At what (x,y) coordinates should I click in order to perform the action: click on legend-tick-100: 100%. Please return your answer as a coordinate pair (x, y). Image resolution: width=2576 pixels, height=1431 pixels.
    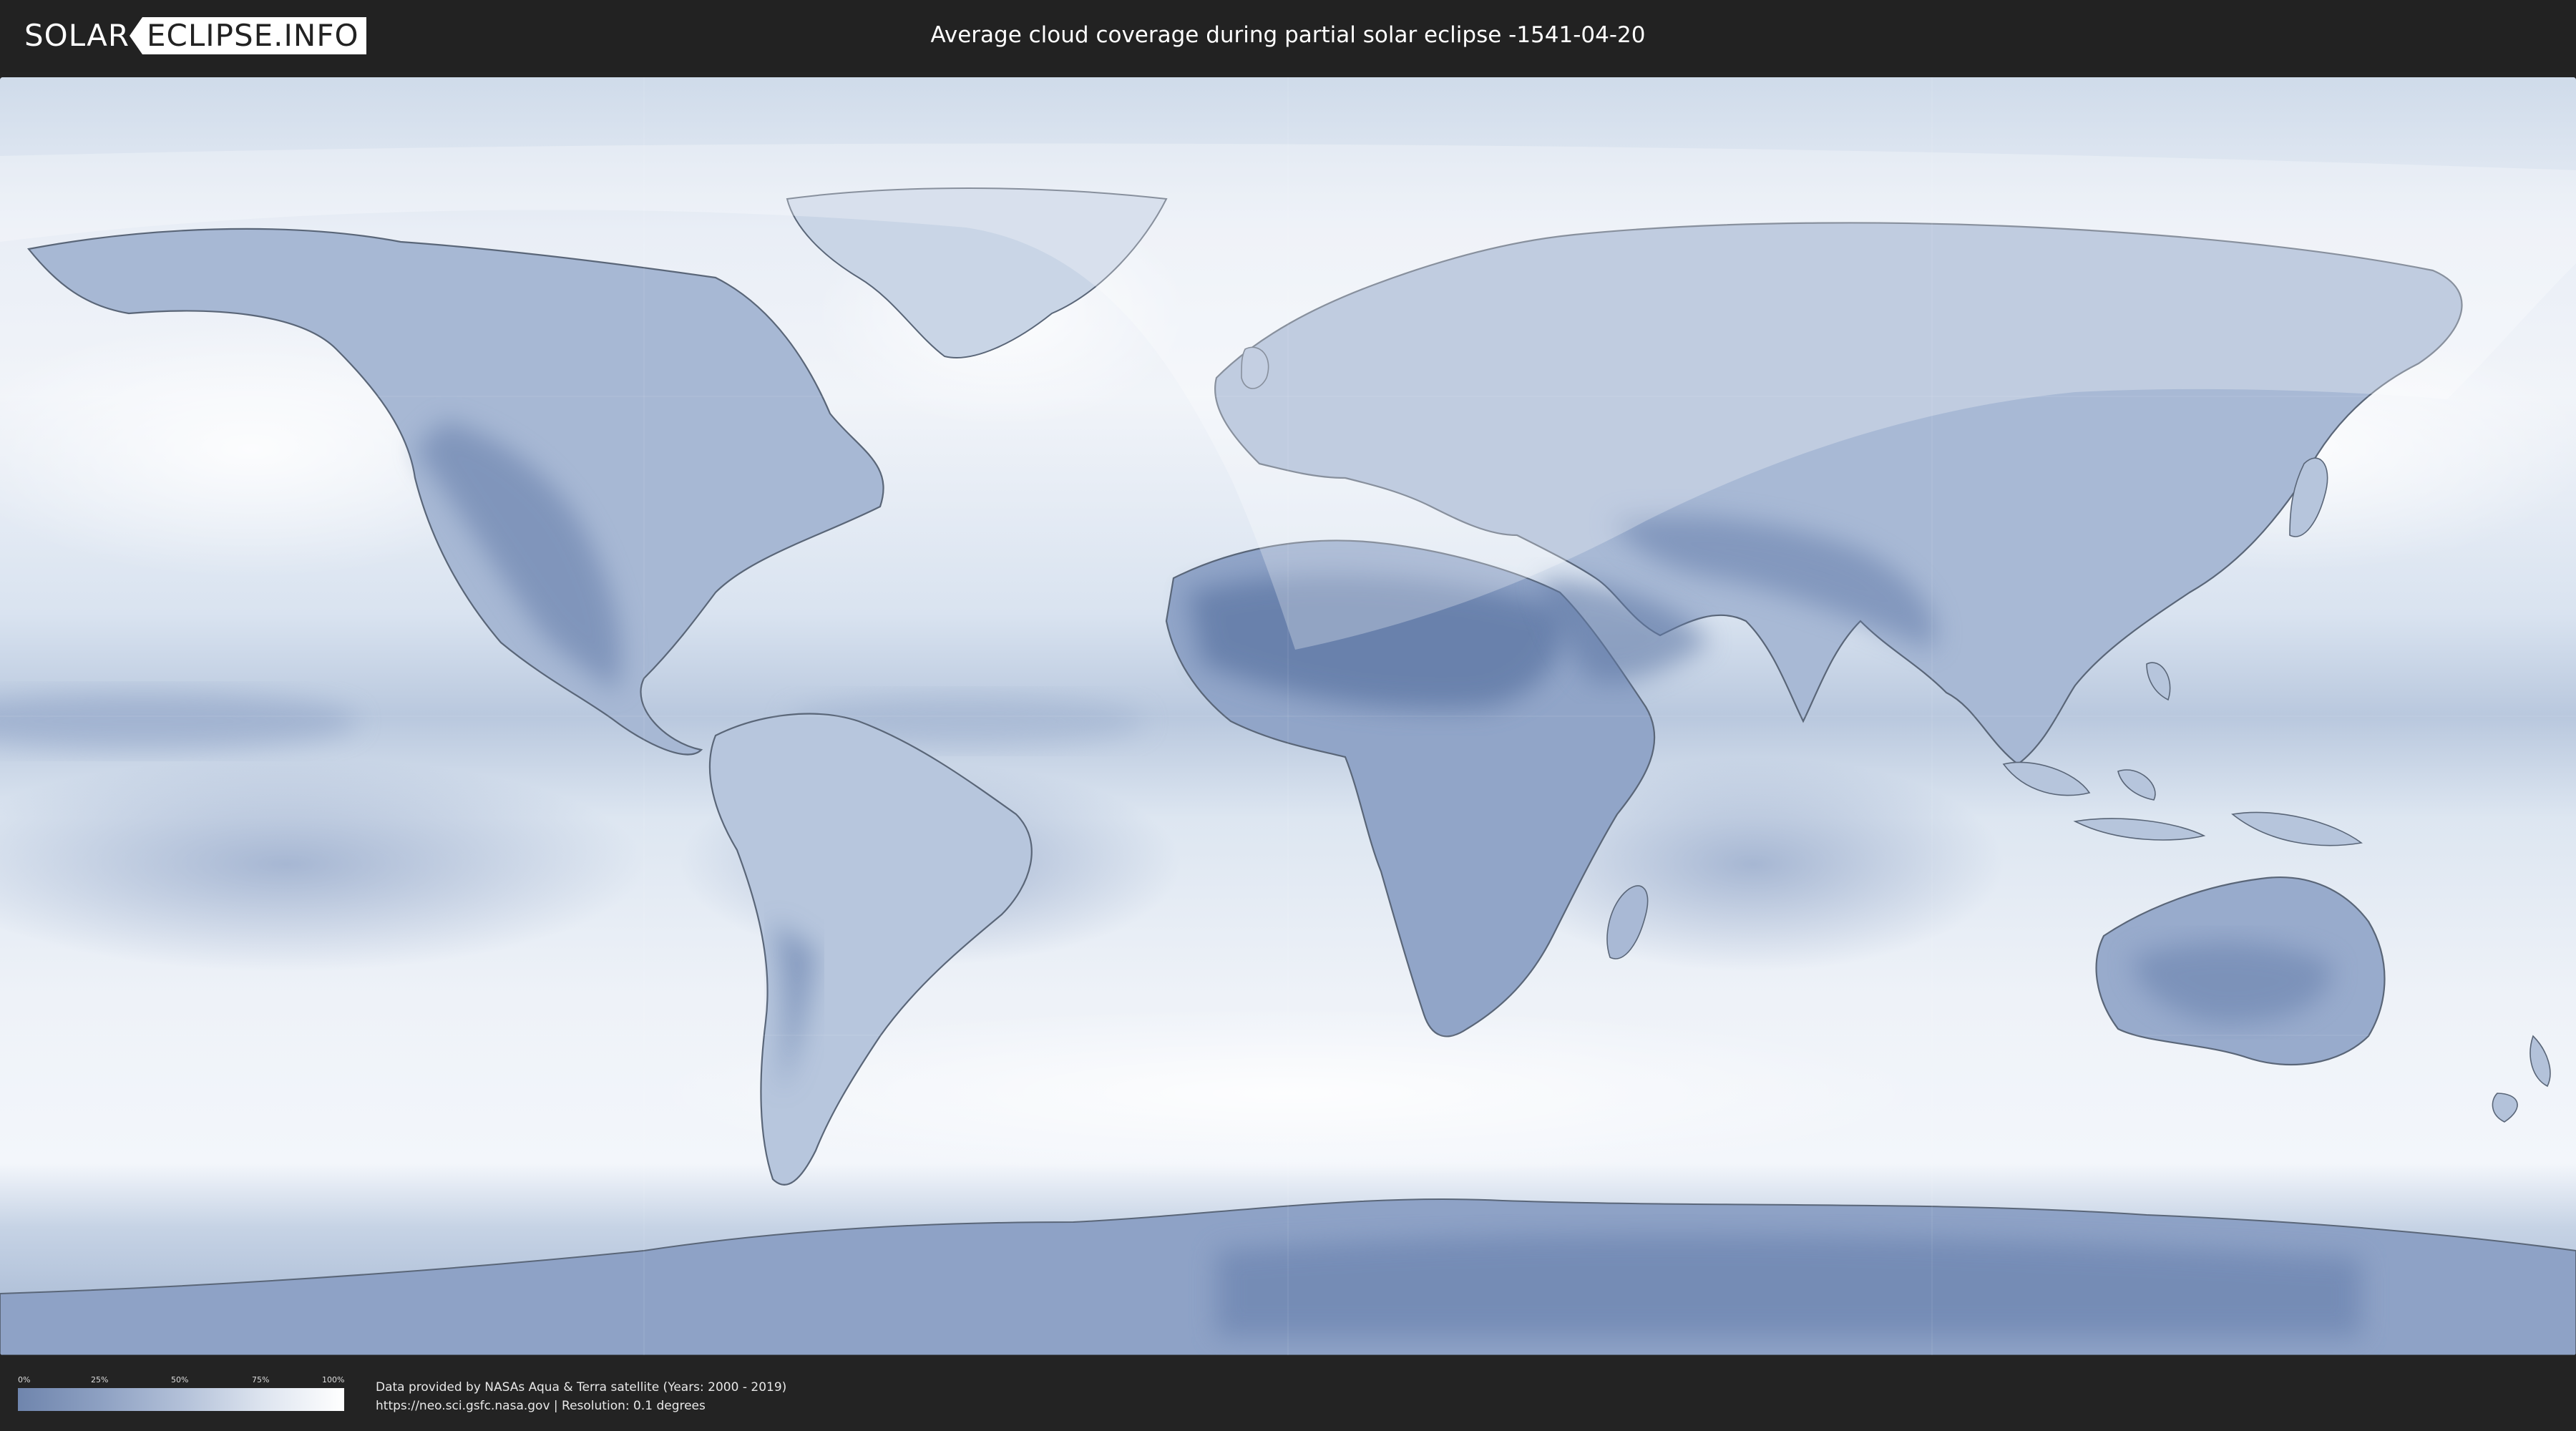
    Looking at the image, I should click on (333, 1379).